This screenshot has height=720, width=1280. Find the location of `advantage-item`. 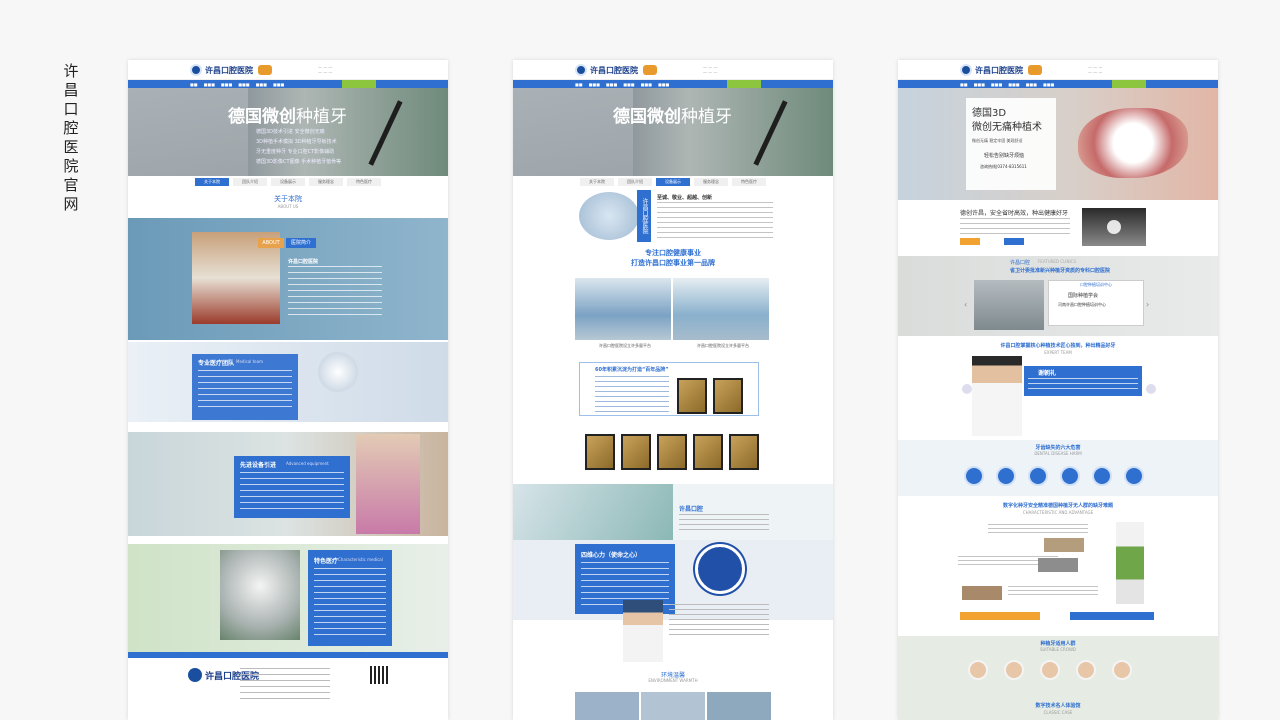

advantage-item is located at coordinates (1038, 529).